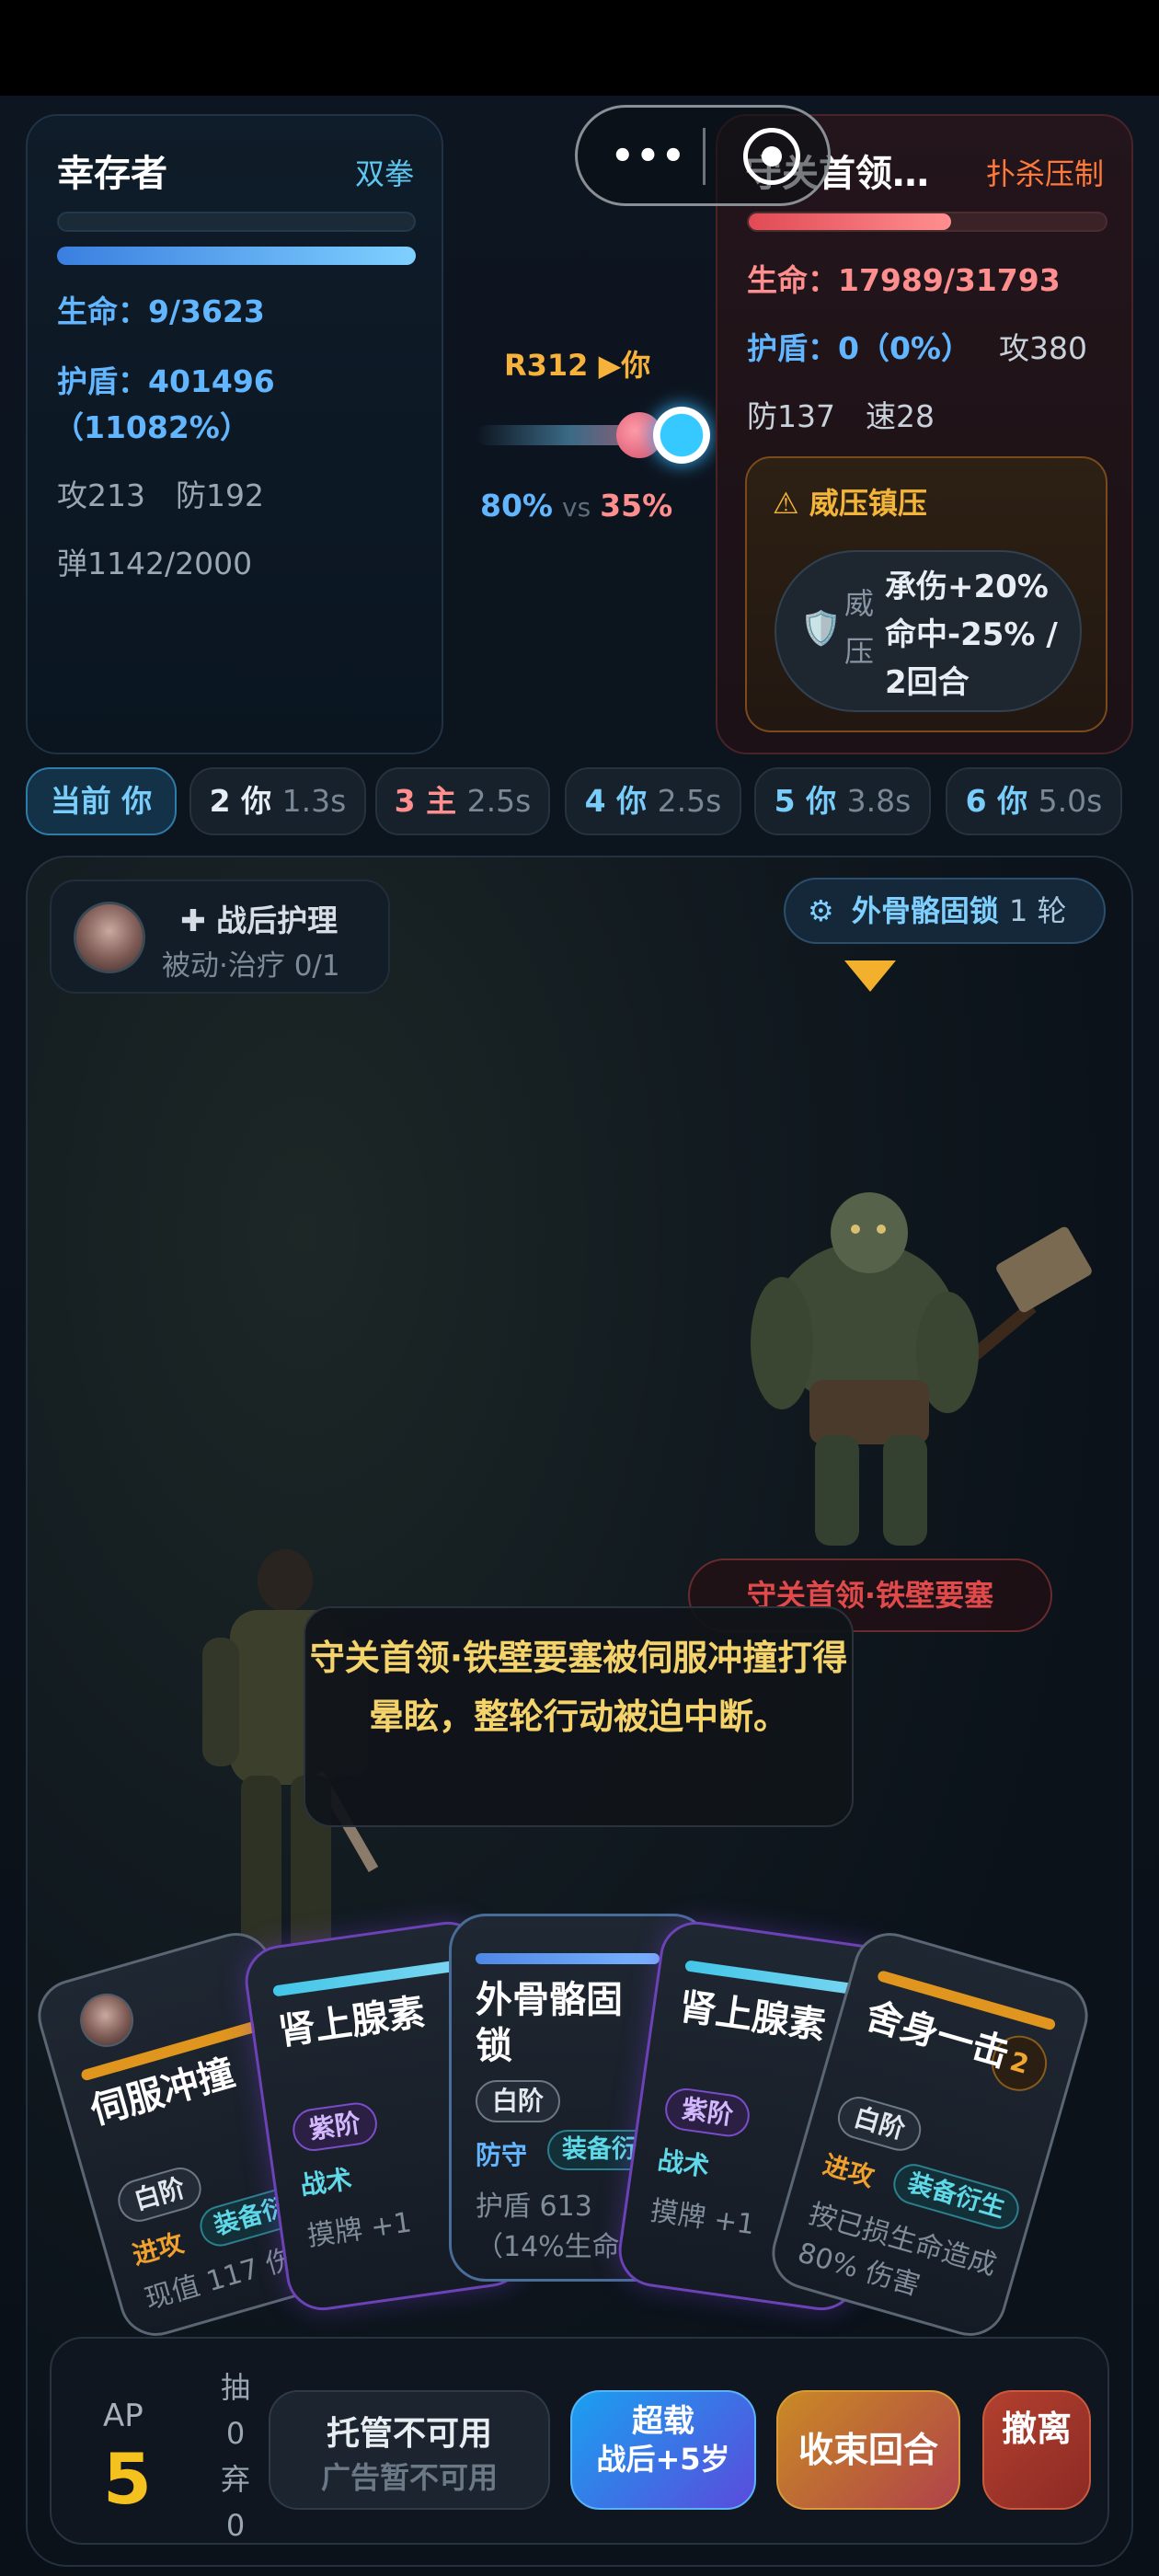 The image size is (1159, 2576). I want to click on overload-button: 超载 战后+5岁, so click(663, 2450).